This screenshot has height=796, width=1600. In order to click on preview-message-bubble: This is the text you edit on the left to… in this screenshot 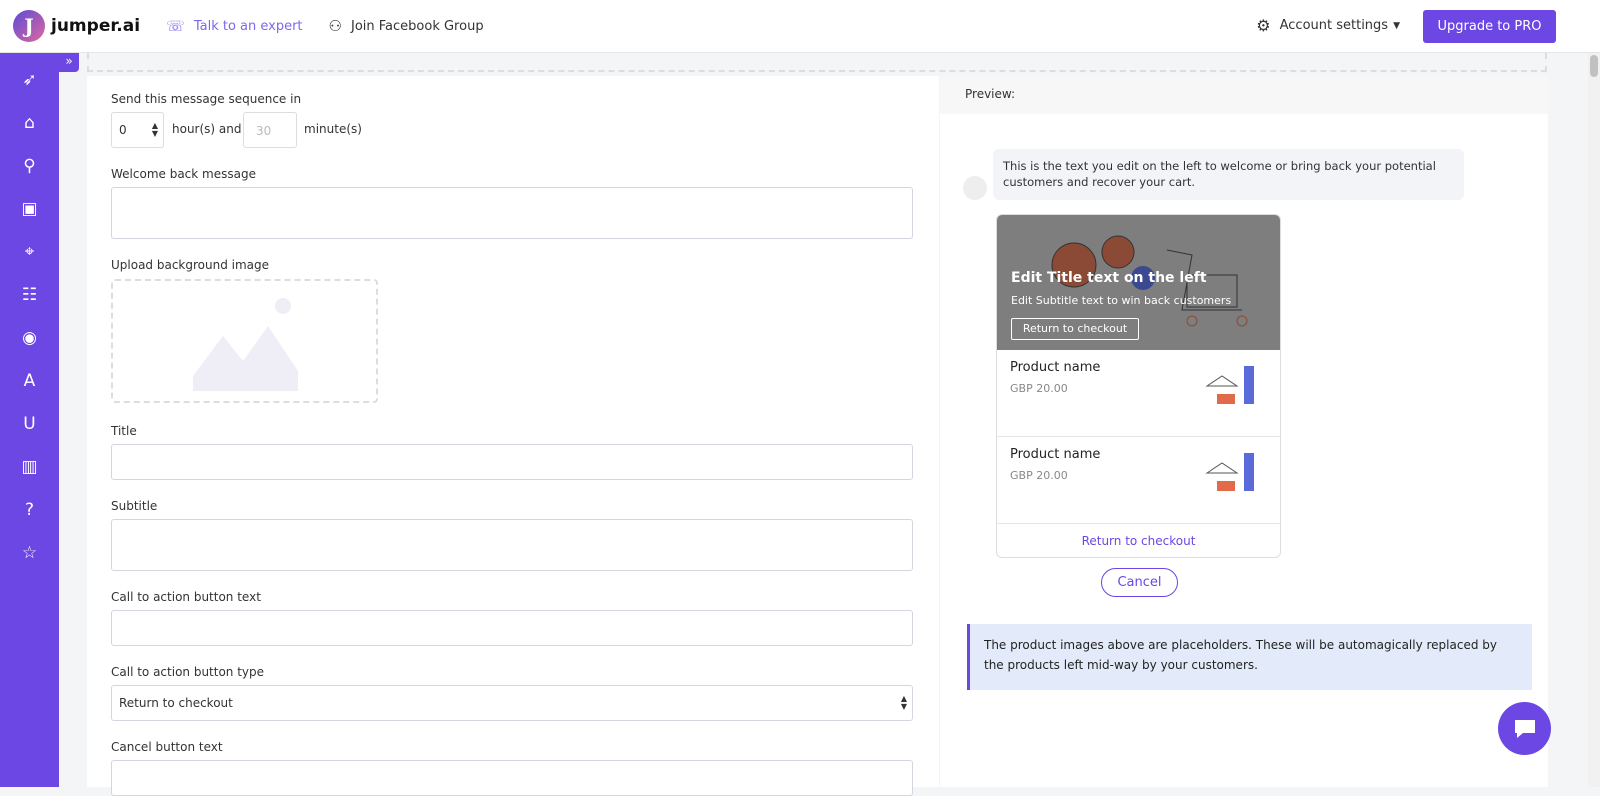, I will do `click(1228, 174)`.